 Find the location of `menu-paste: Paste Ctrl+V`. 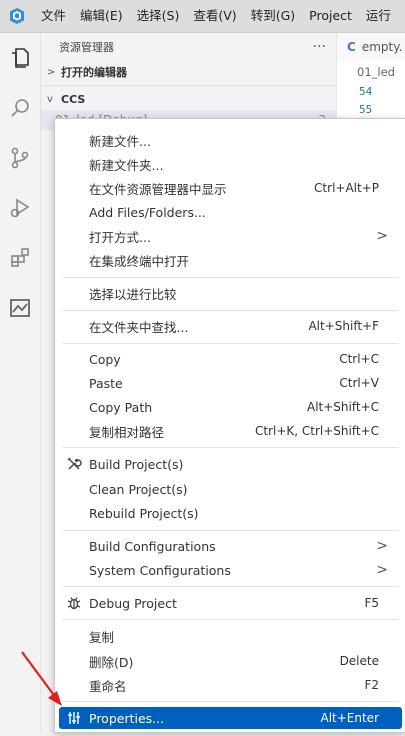

menu-paste: Paste Ctrl+V is located at coordinates (230, 383).